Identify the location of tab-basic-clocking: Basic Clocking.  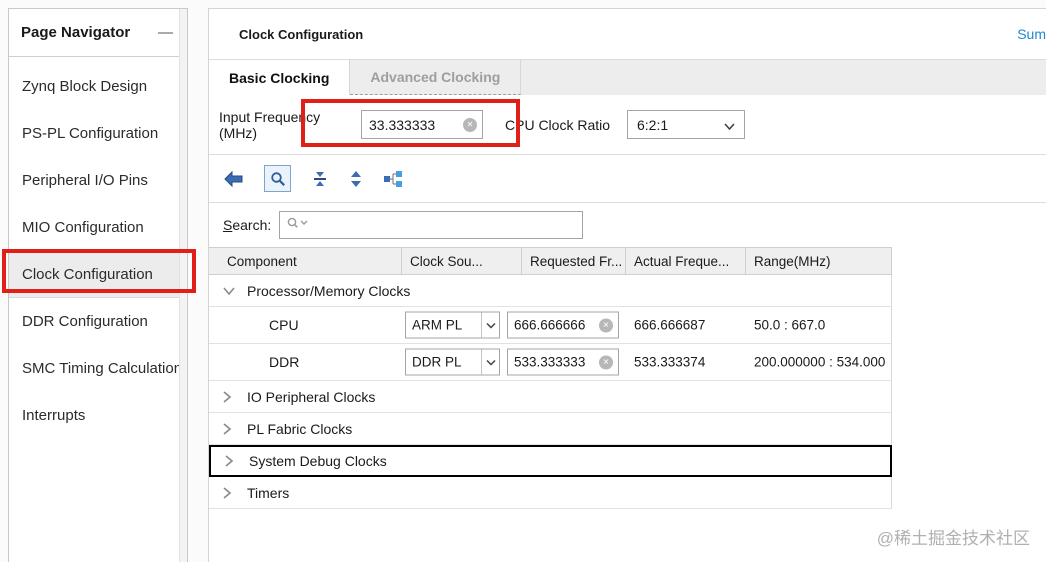
(280, 77).